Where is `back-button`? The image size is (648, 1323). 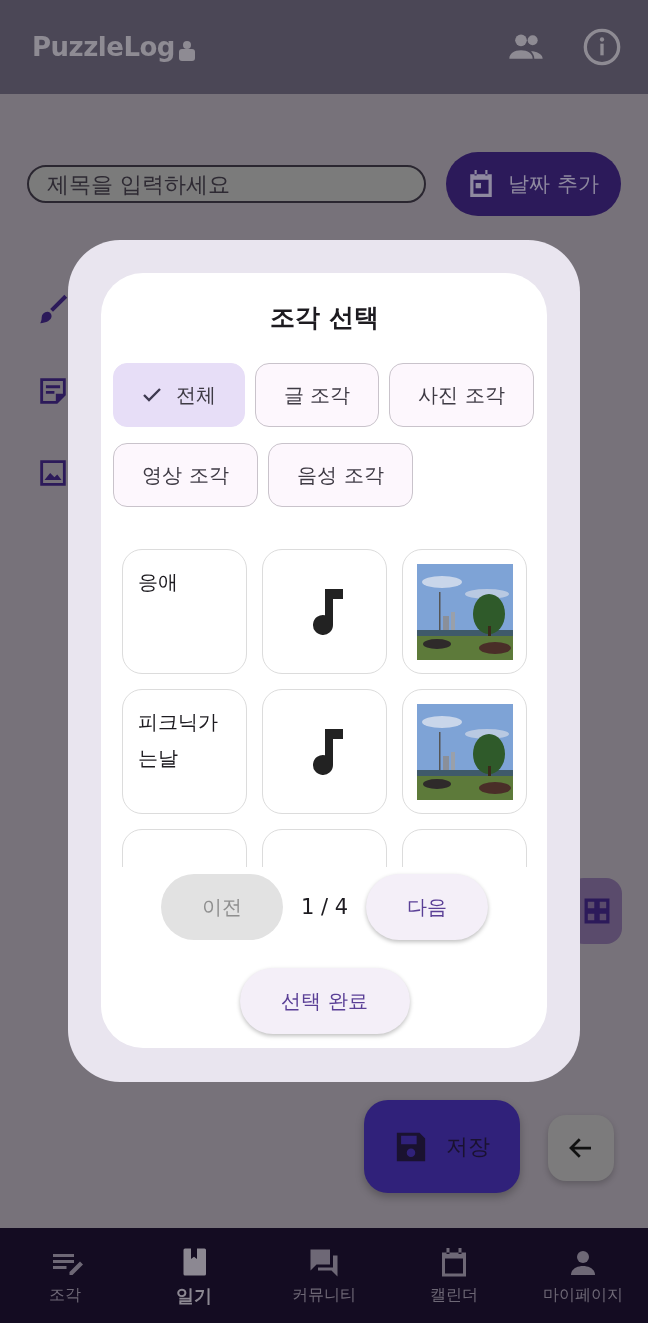
back-button is located at coordinates (581, 1148).